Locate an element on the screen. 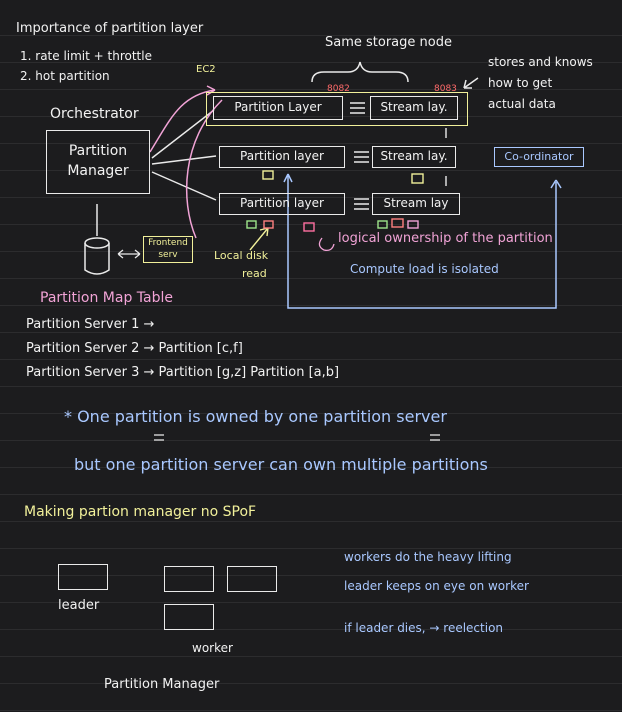 Image resolution: width=622 pixels, height=712 pixels. partition-layer-box-3: Partition layer is located at coordinates (282, 204).